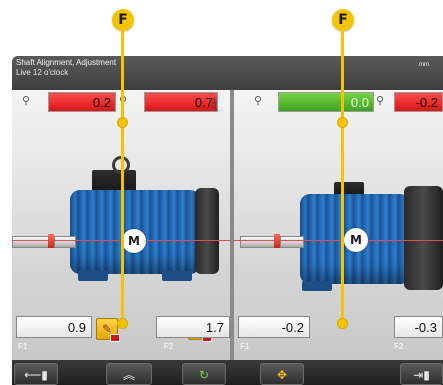 Image resolution: width=443 pixels, height=385 pixels. I want to click on warning-flag-icon, so click(115, 338).